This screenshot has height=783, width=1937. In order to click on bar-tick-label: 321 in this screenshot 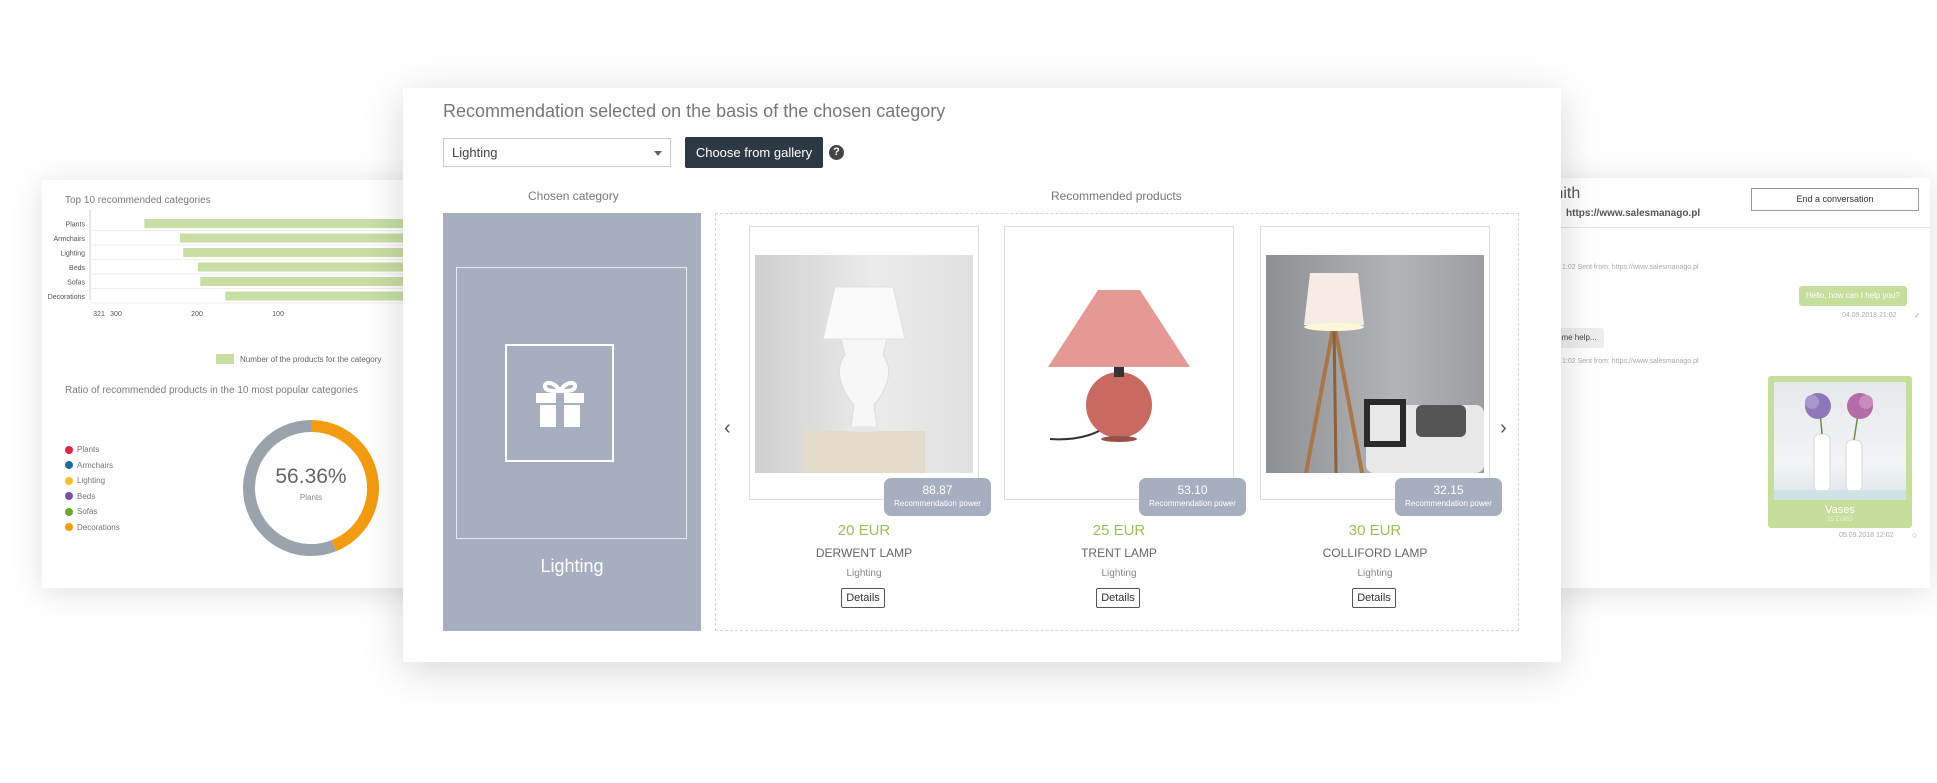, I will do `click(99, 314)`.